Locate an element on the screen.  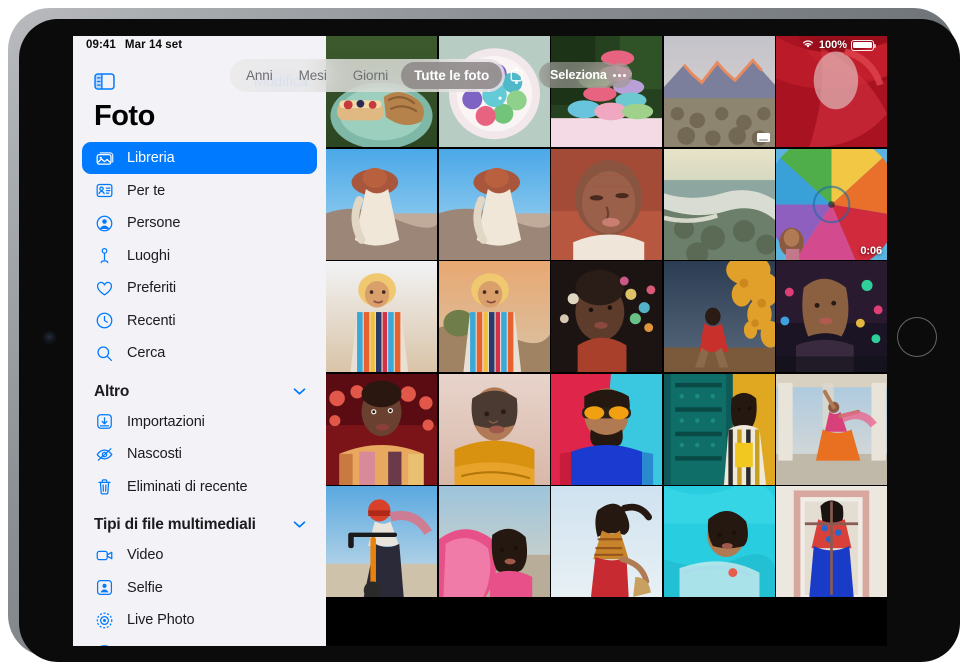
sidebar-item-live-photo: Live Photo is located at coordinates (199, 620).